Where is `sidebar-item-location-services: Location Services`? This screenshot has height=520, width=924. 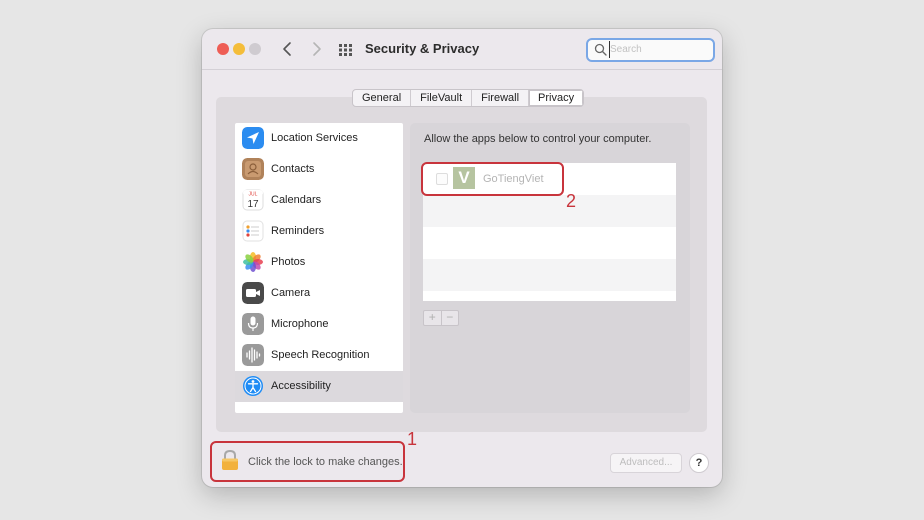
sidebar-item-location-services: Location Services is located at coordinates (319, 138).